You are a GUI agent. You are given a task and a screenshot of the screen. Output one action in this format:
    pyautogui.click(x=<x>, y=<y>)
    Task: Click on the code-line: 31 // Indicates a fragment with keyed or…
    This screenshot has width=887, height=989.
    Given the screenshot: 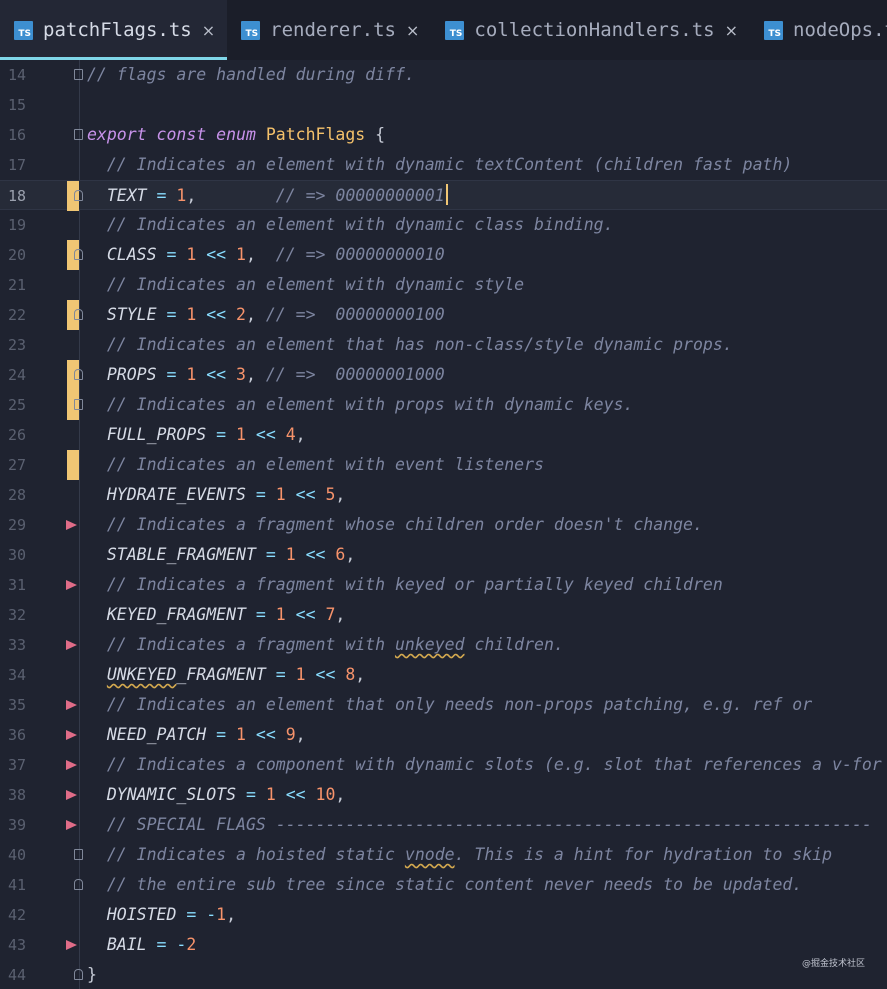 What is the action you would take?
    pyautogui.click(x=443, y=585)
    